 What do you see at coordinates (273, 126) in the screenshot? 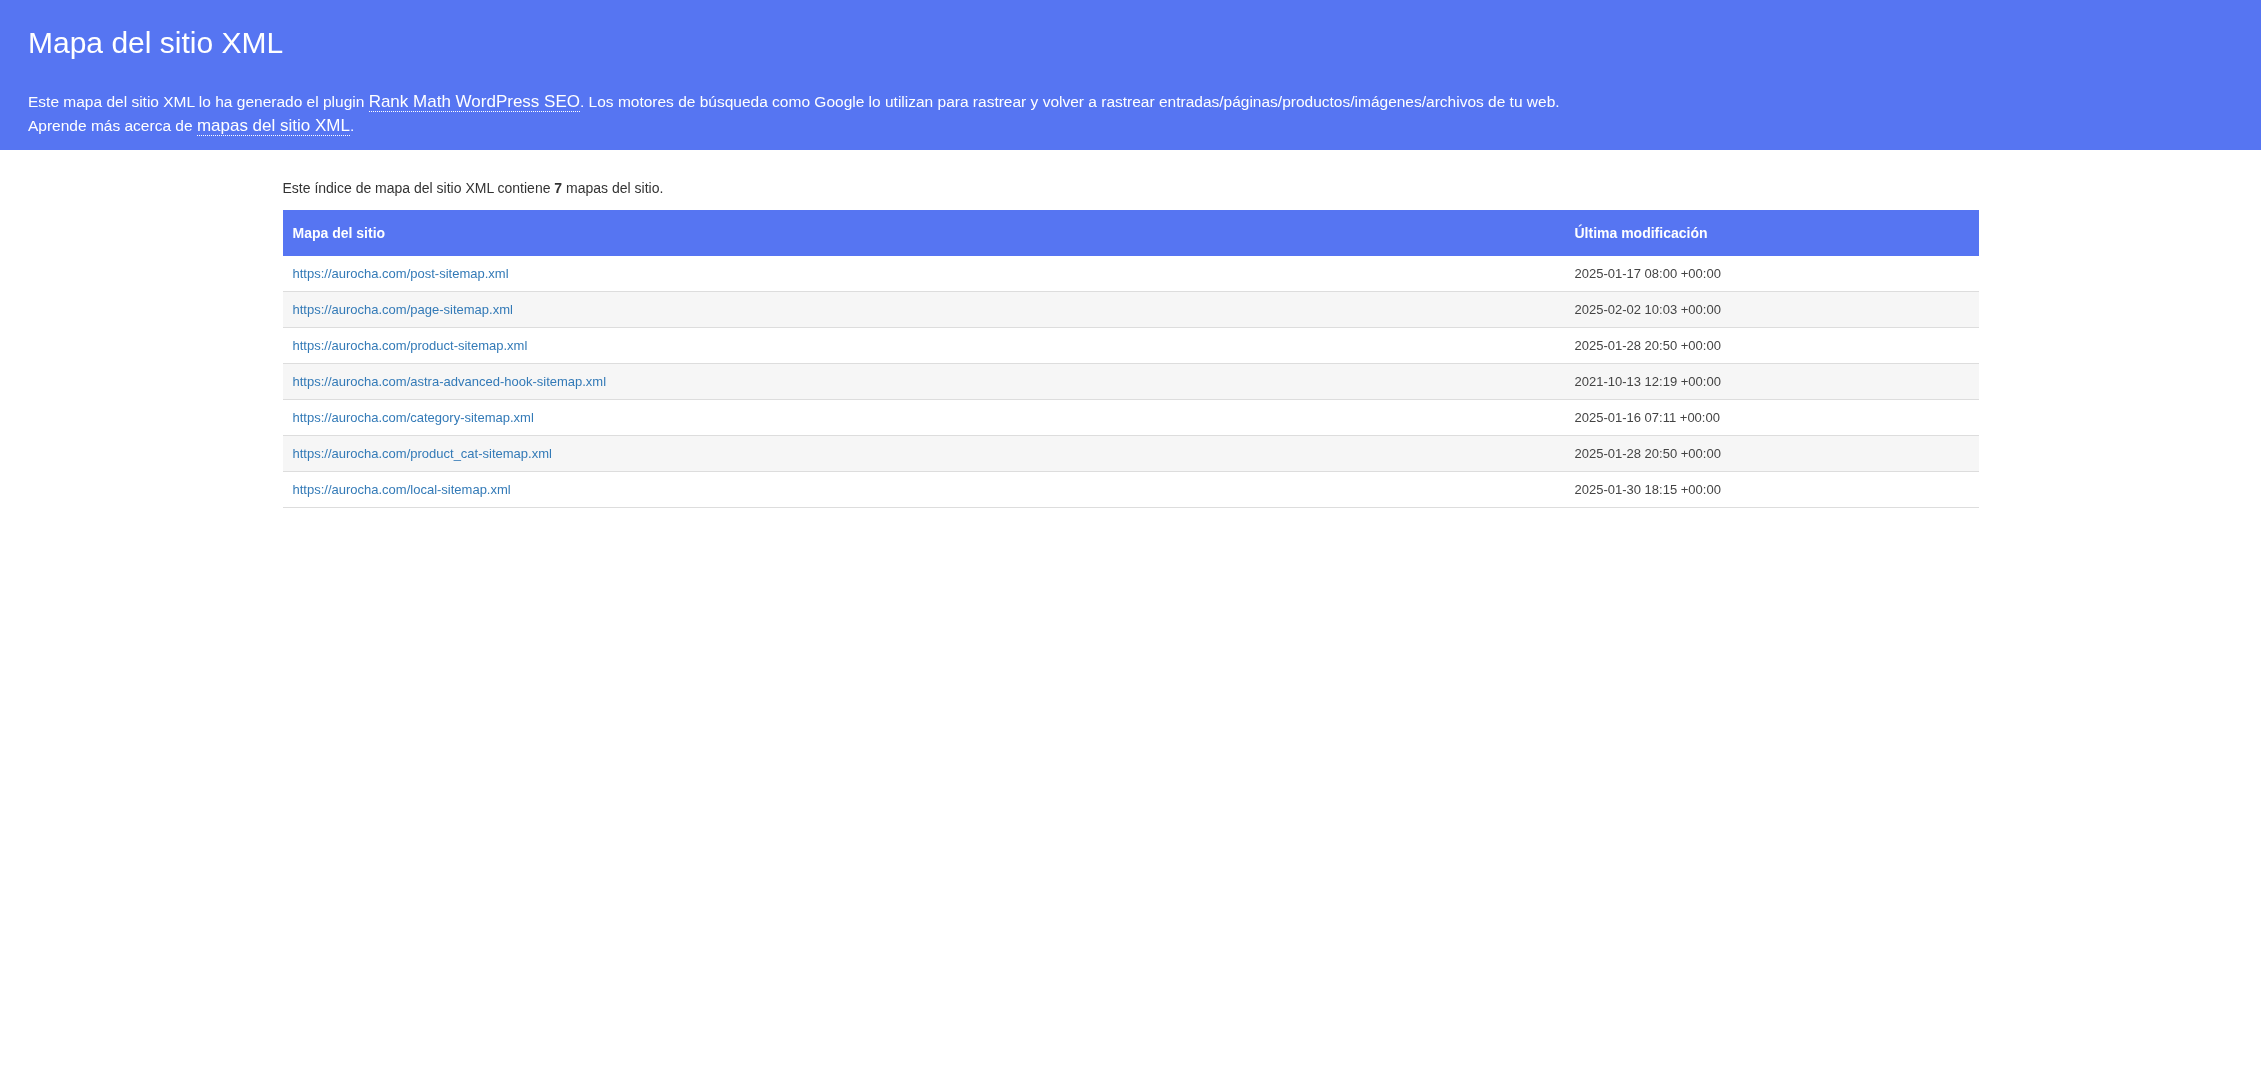
I see `sitemaps-info-link: mapas del sitio XML` at bounding box center [273, 126].